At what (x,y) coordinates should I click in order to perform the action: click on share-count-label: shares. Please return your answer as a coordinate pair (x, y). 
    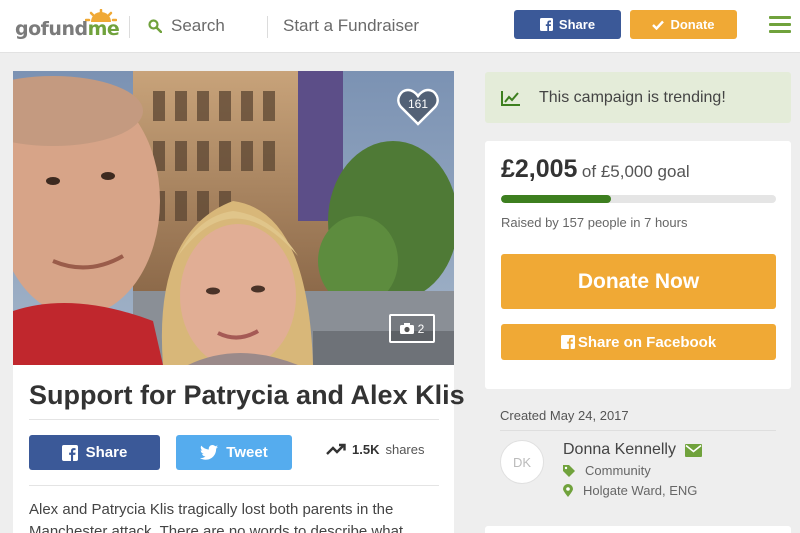
    Looking at the image, I should click on (405, 449).